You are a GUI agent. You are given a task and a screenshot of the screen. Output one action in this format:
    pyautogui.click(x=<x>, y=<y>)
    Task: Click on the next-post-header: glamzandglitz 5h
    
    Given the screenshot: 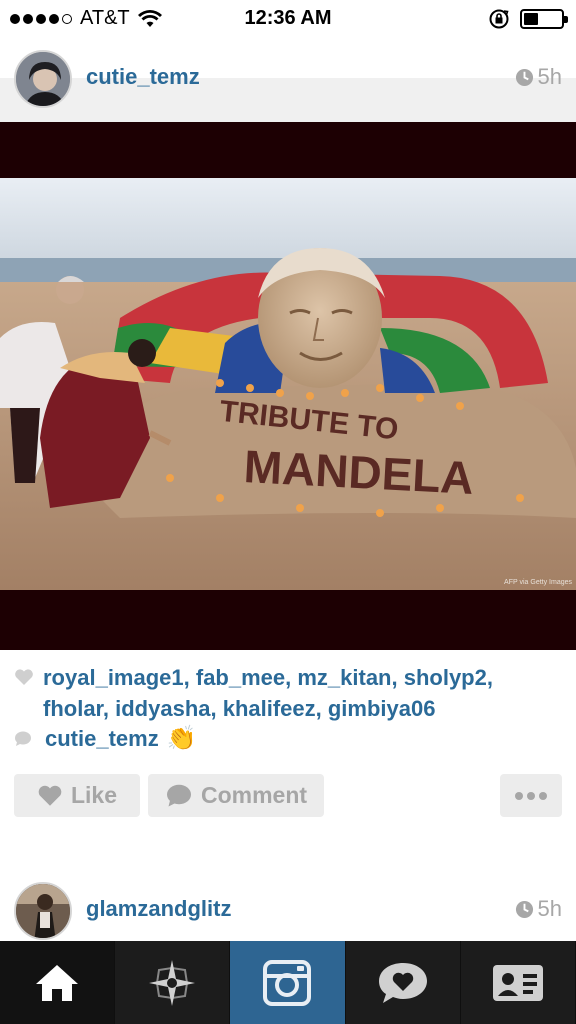 What is the action you would take?
    pyautogui.click(x=288, y=907)
    